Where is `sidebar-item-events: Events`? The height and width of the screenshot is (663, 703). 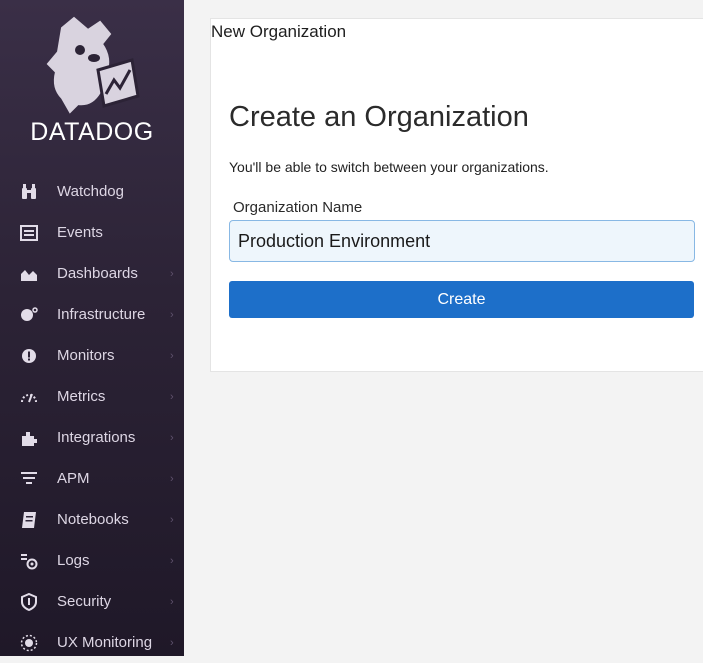
sidebar-item-events: Events is located at coordinates (92, 232).